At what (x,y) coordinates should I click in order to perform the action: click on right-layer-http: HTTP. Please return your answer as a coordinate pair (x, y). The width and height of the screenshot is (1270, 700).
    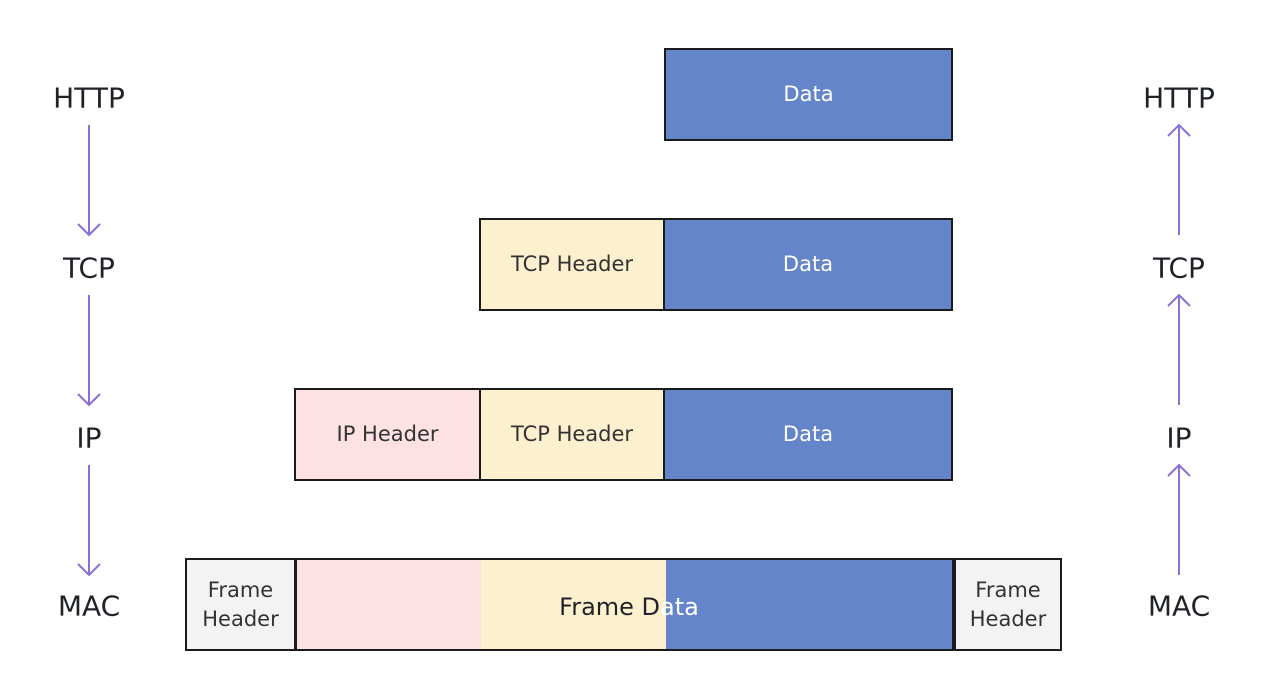
    Looking at the image, I should click on (1179, 98).